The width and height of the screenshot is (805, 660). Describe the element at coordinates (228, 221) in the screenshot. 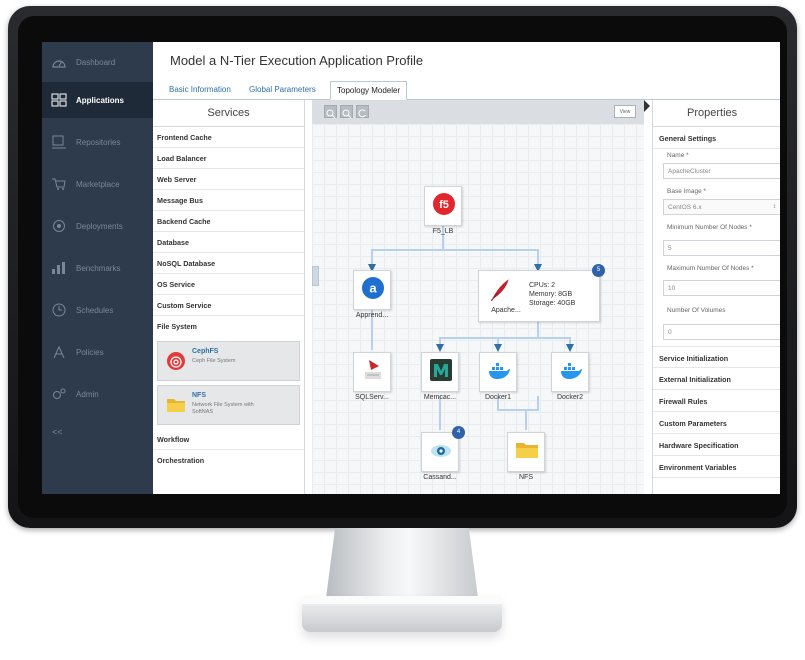

I see `service-backend-cache: Backend Cache` at that location.